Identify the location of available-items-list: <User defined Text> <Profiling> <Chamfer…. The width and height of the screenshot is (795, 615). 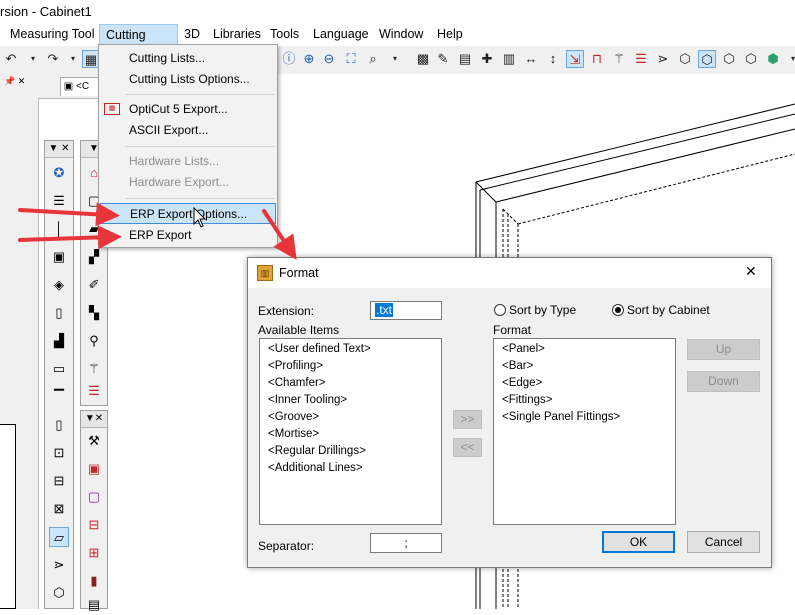
(350, 431).